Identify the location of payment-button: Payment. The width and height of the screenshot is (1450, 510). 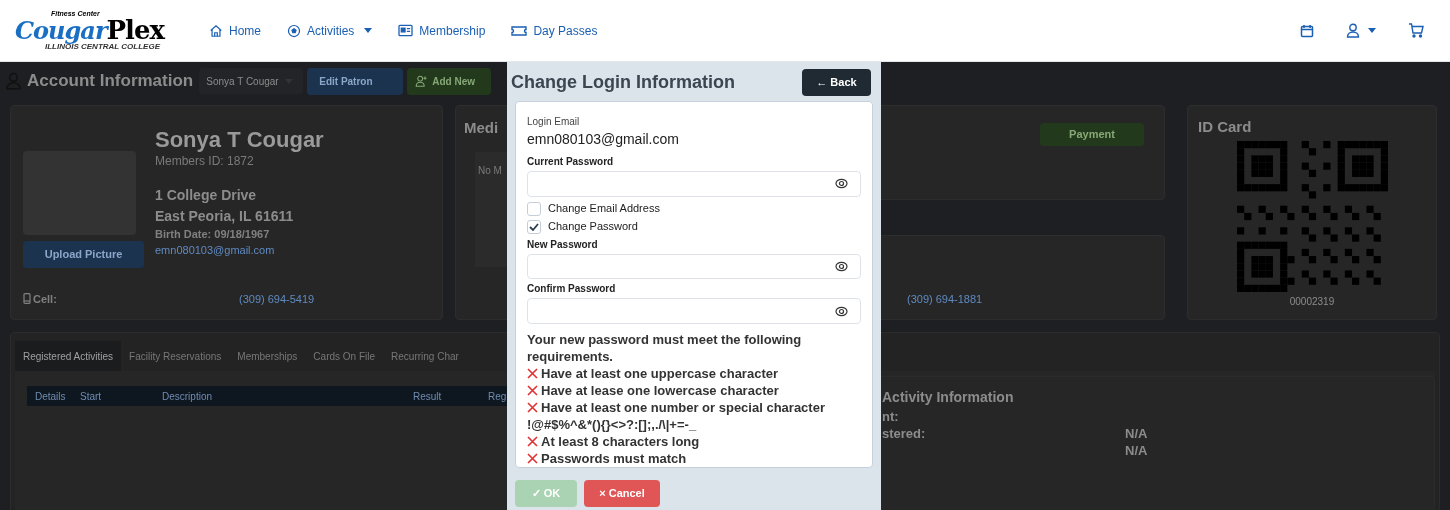
(1092, 134).